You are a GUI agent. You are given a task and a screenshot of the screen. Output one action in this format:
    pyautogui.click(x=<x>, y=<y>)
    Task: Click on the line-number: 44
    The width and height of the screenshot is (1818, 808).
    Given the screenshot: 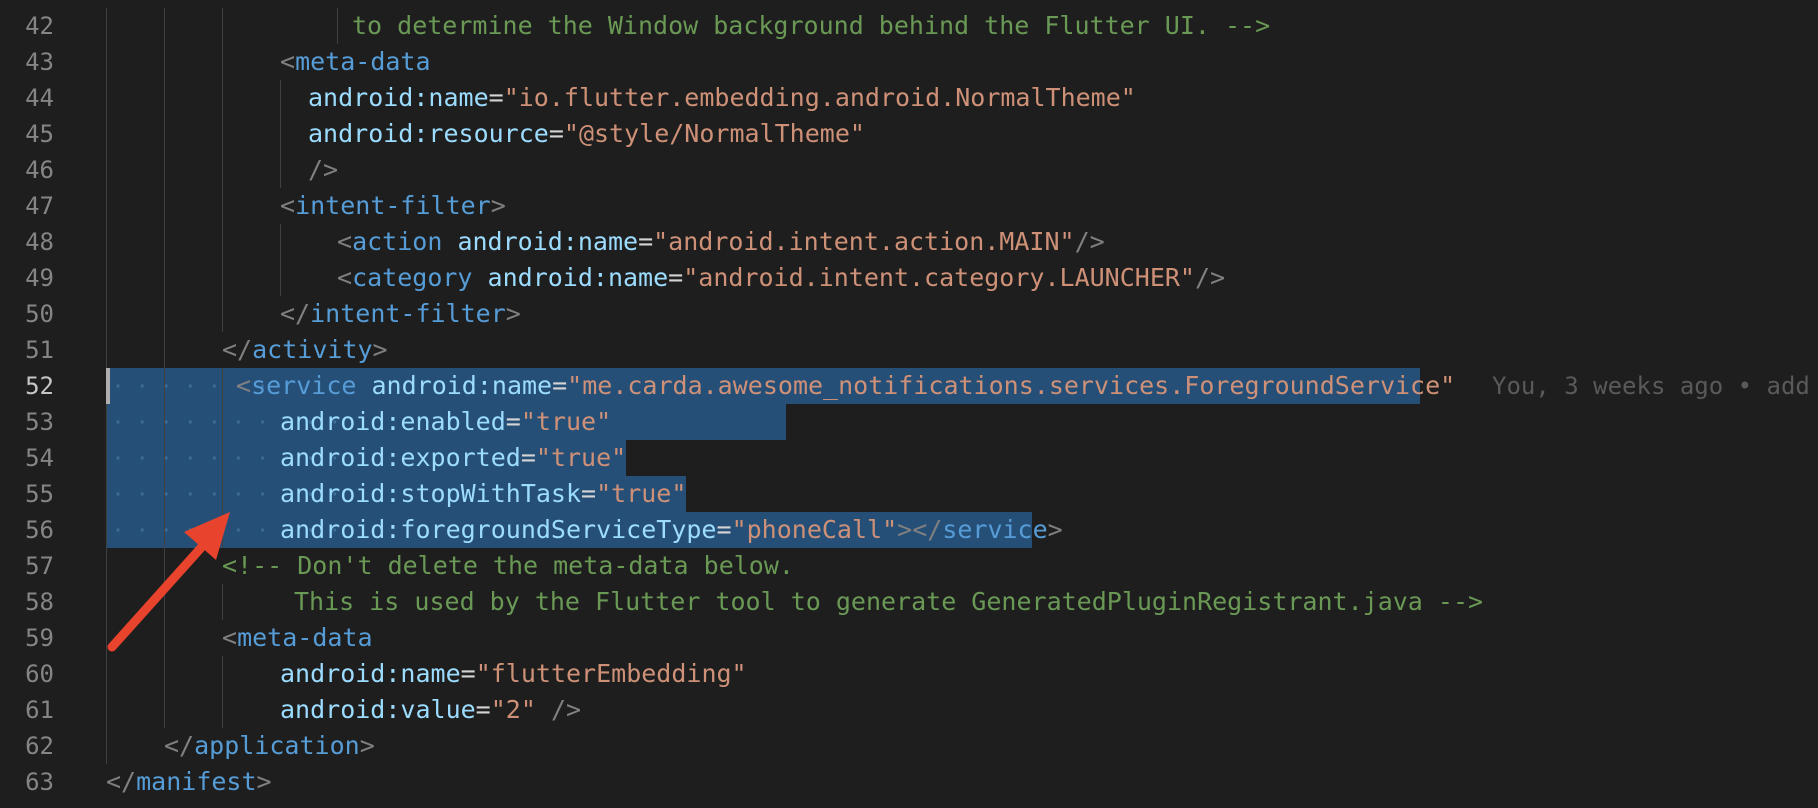 What is the action you would take?
    pyautogui.click(x=27, y=98)
    